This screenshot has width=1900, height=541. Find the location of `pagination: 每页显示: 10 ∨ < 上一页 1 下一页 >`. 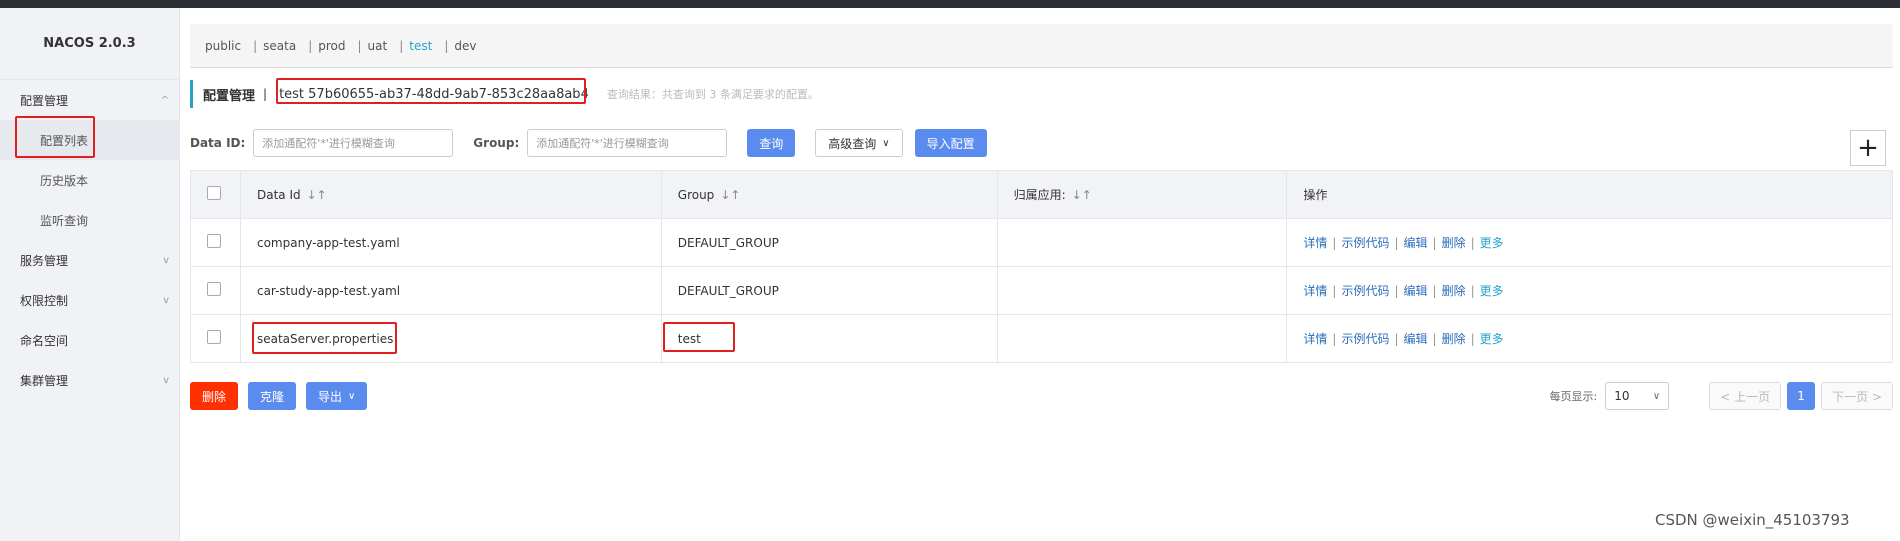

pagination: 每页显示: 10 ∨ < 上一页 1 下一页 > is located at coordinates (1721, 396).